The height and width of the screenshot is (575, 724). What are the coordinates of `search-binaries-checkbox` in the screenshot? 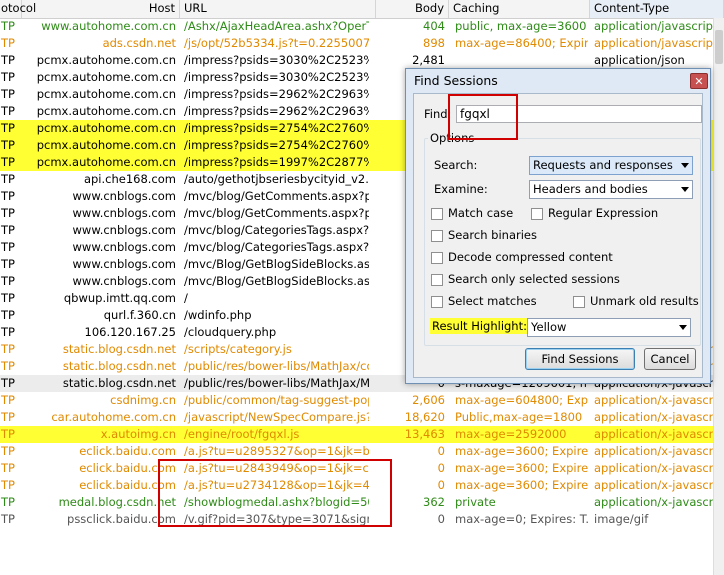 It's located at (437, 236).